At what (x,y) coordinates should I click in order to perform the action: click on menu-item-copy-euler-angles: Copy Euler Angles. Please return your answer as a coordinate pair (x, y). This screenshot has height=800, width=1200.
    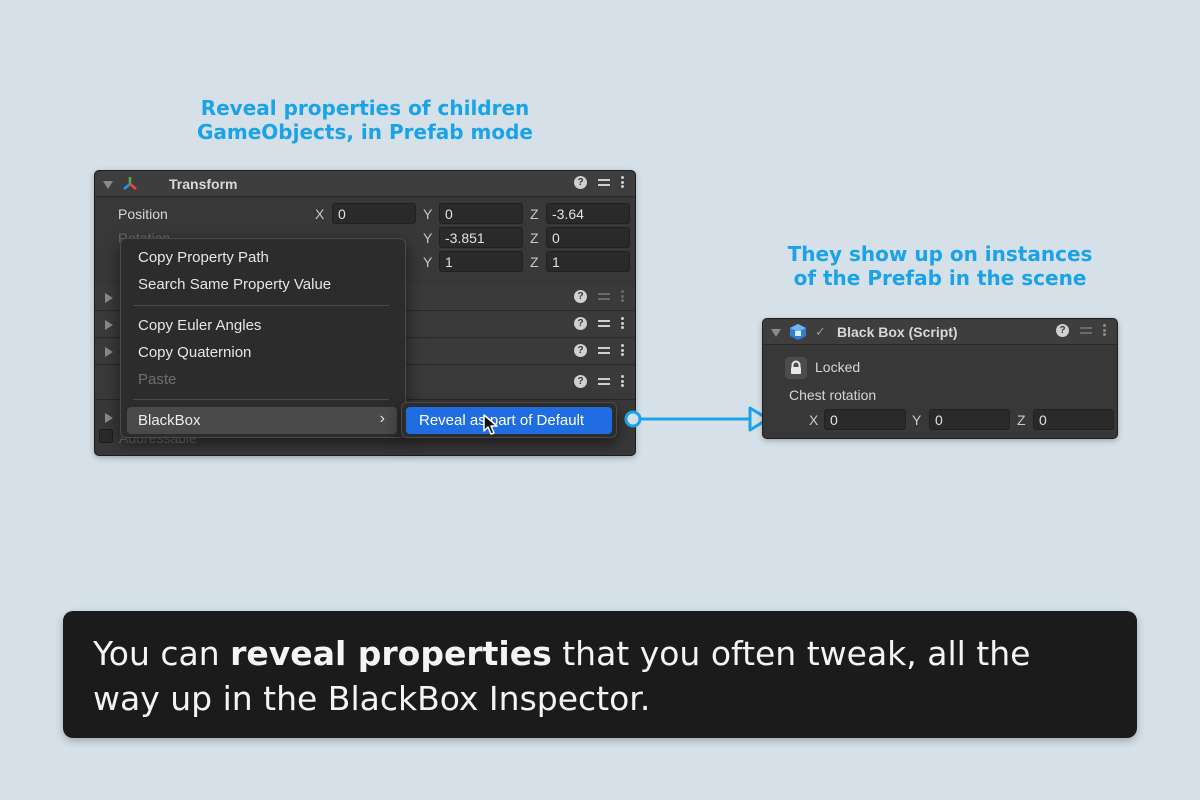
    Looking at the image, I should click on (199, 325).